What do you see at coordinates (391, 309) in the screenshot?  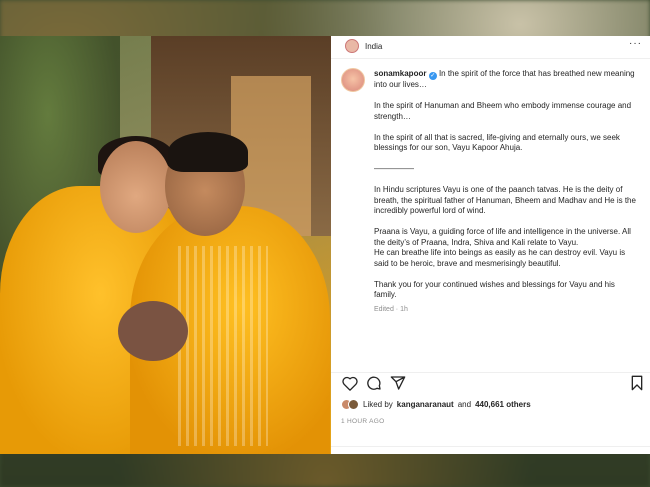 I see `edited-label: Edited · 1h` at bounding box center [391, 309].